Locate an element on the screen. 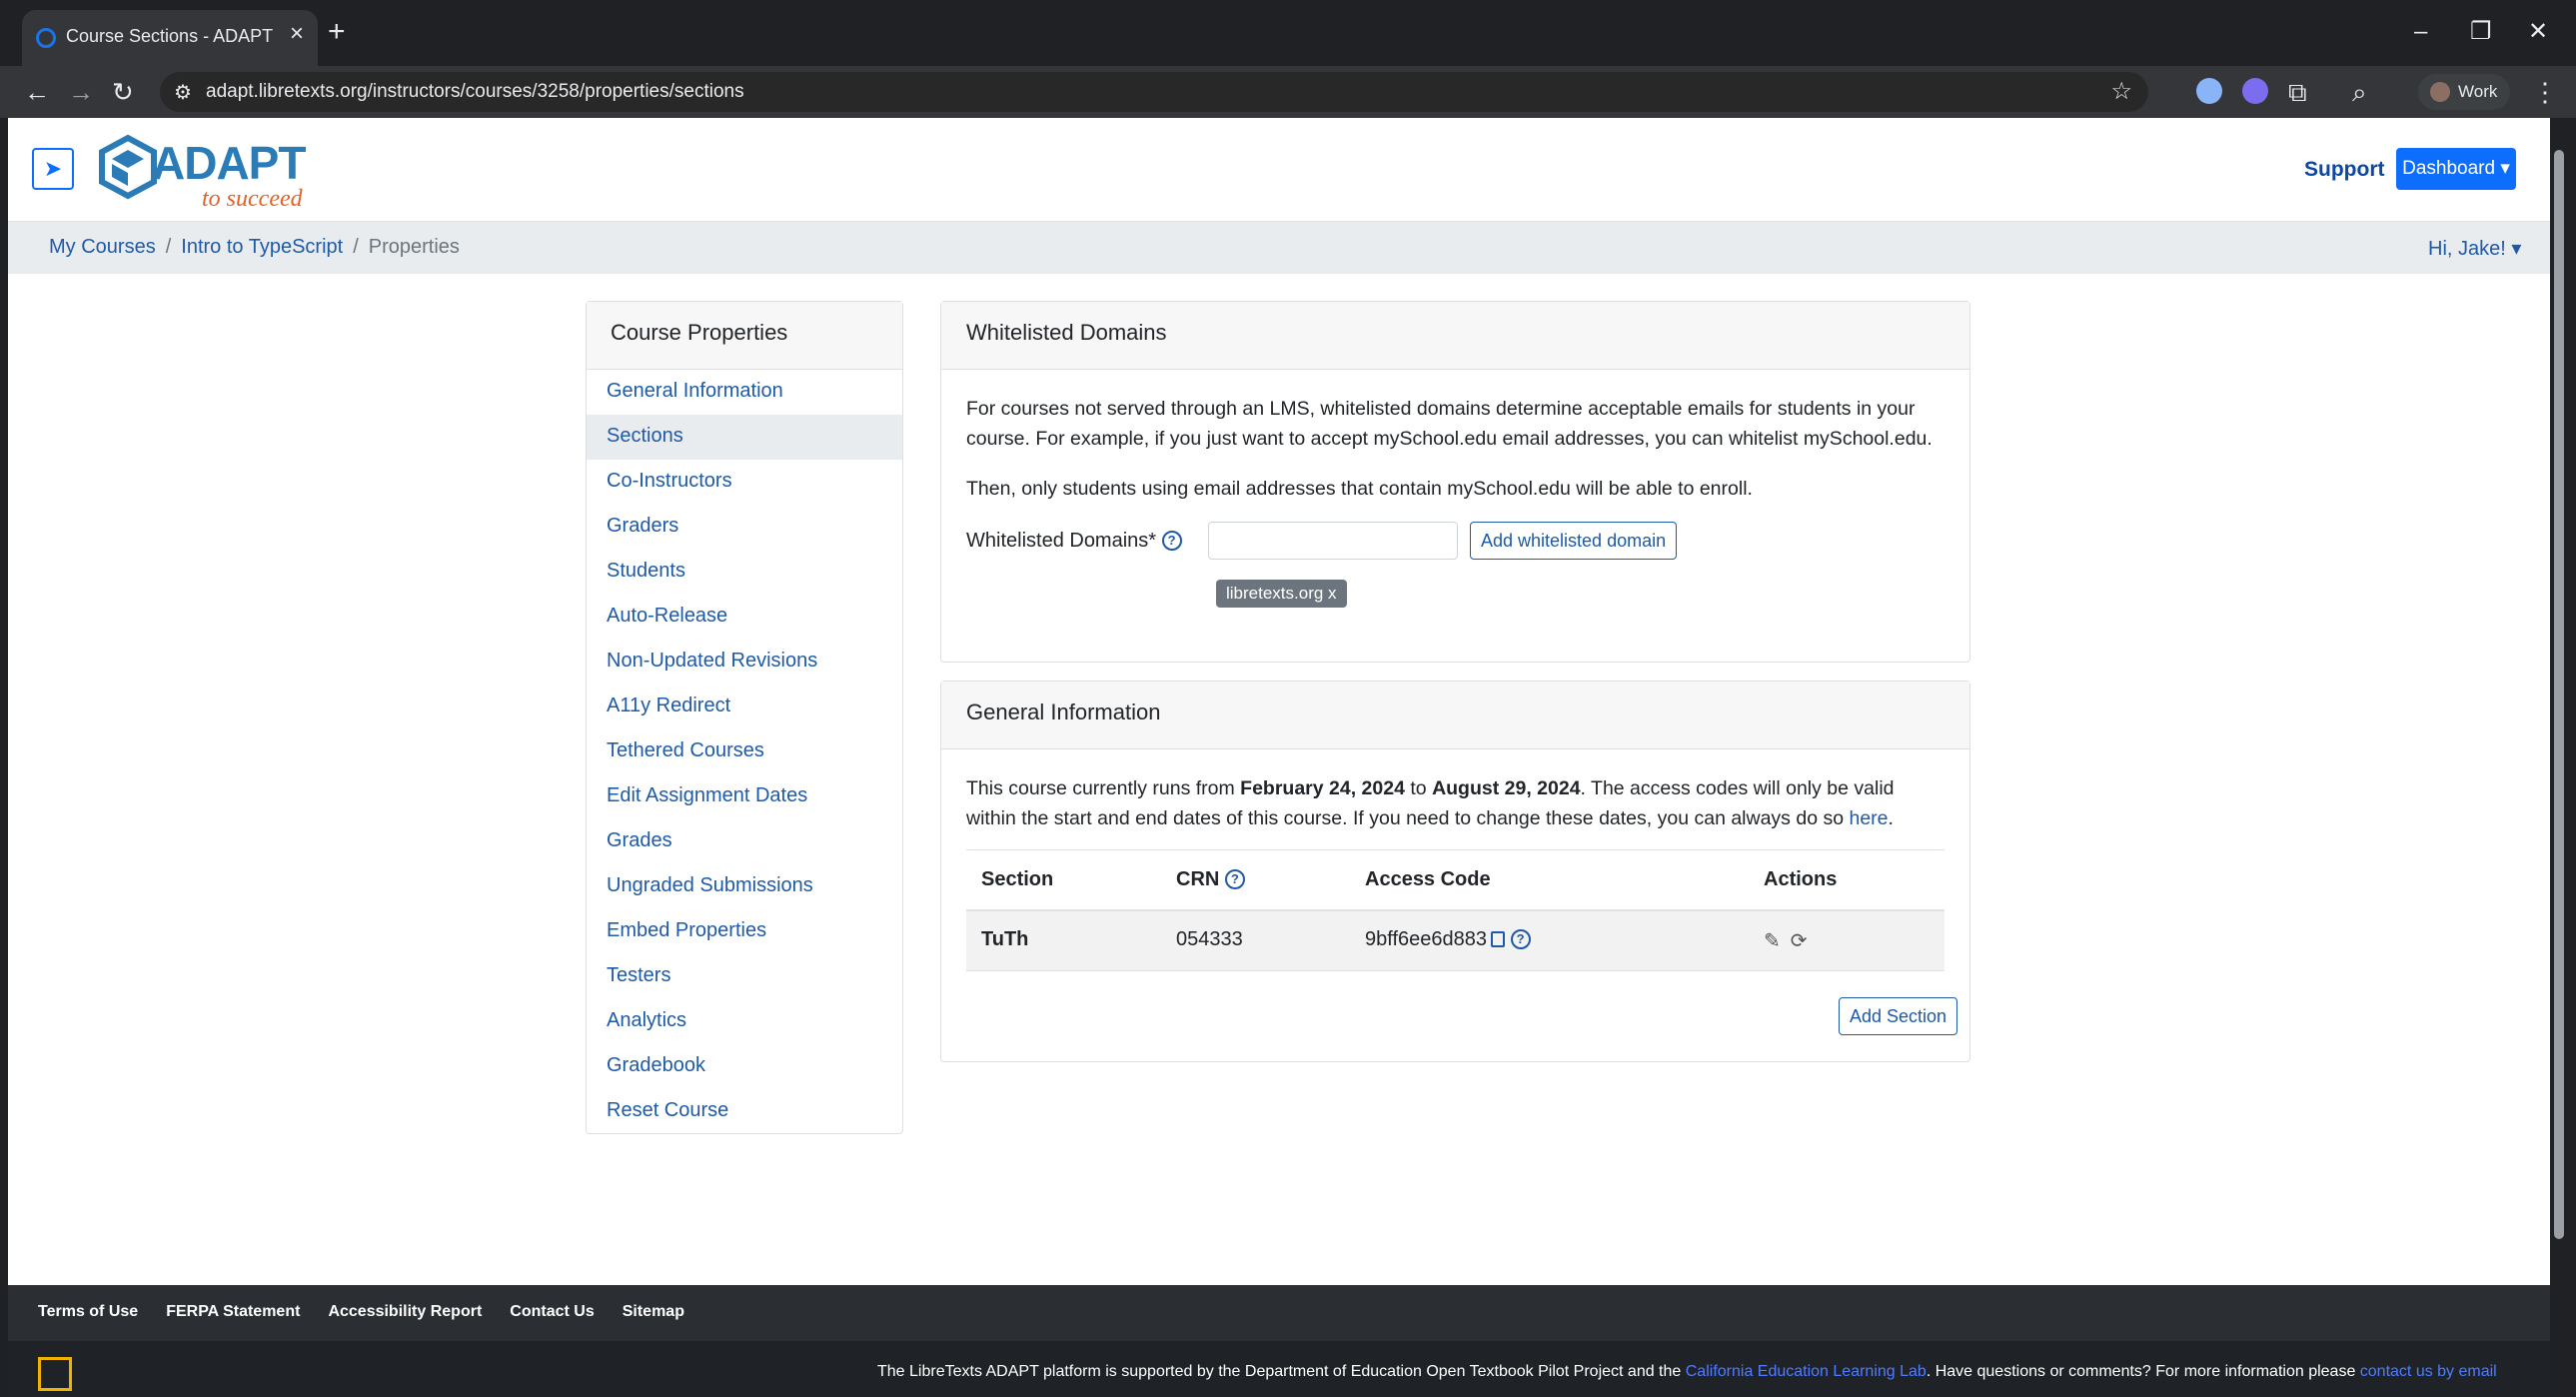 The width and height of the screenshot is (2576, 1397). access-code: 9bff6ee6d883 is located at coordinates (1426, 939).